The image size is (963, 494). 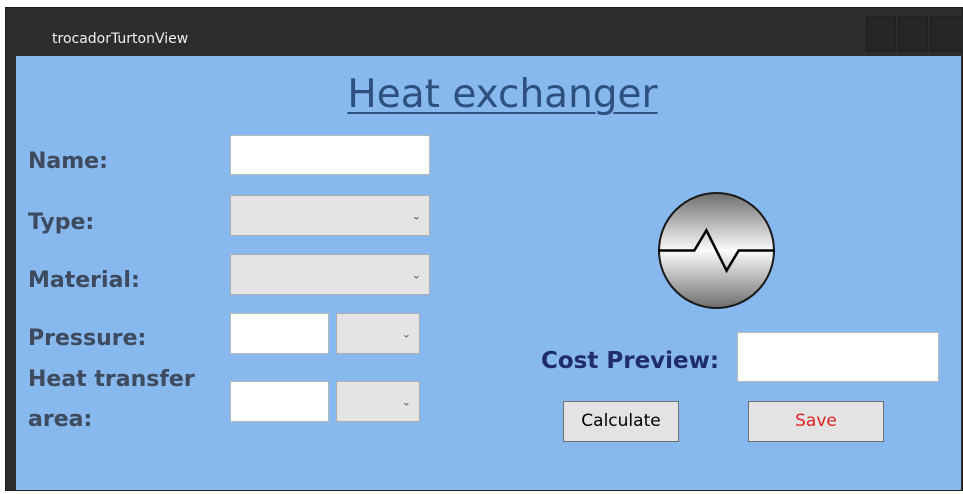 I want to click on page-title: Heat exchanger, so click(x=502, y=94).